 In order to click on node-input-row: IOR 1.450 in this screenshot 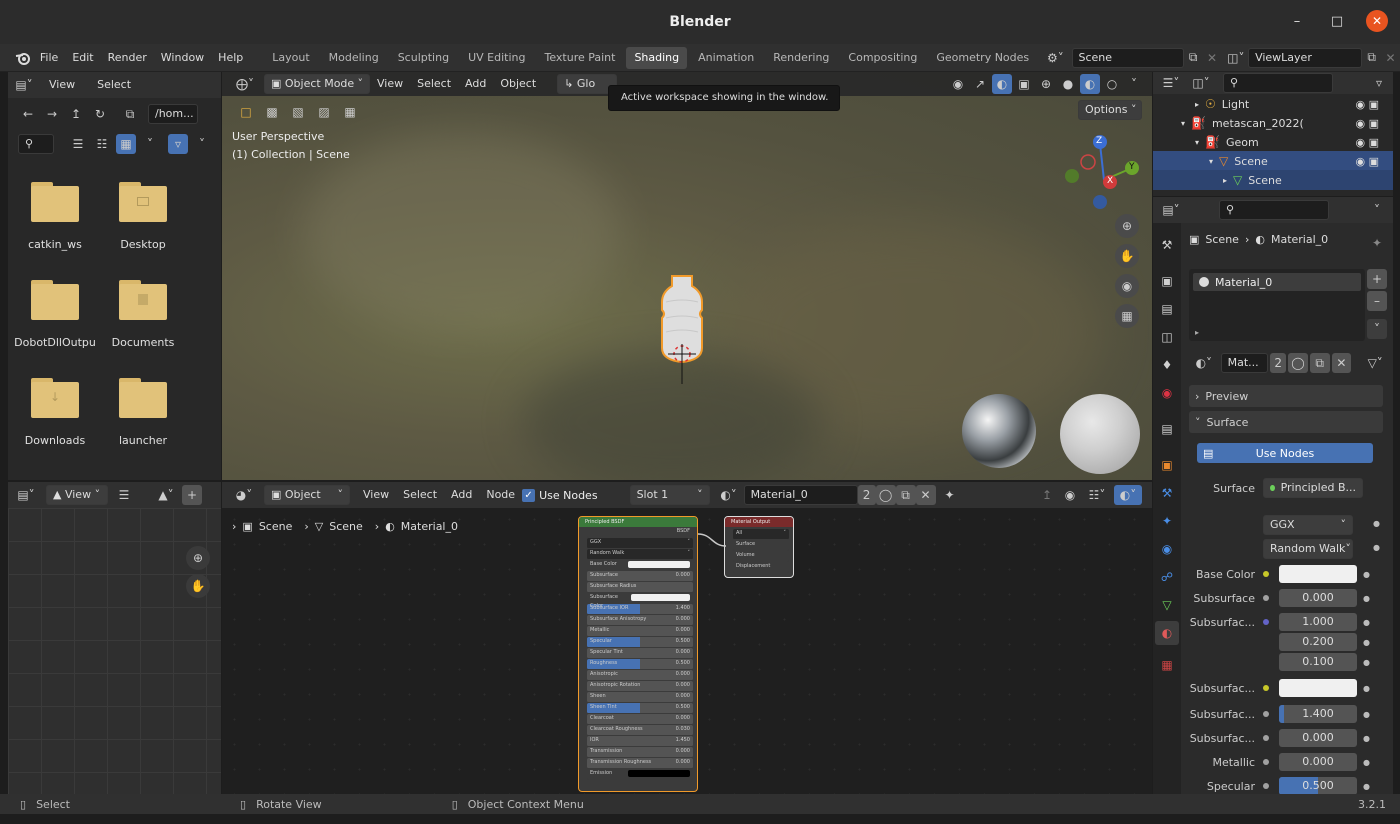, I will do `click(640, 741)`.